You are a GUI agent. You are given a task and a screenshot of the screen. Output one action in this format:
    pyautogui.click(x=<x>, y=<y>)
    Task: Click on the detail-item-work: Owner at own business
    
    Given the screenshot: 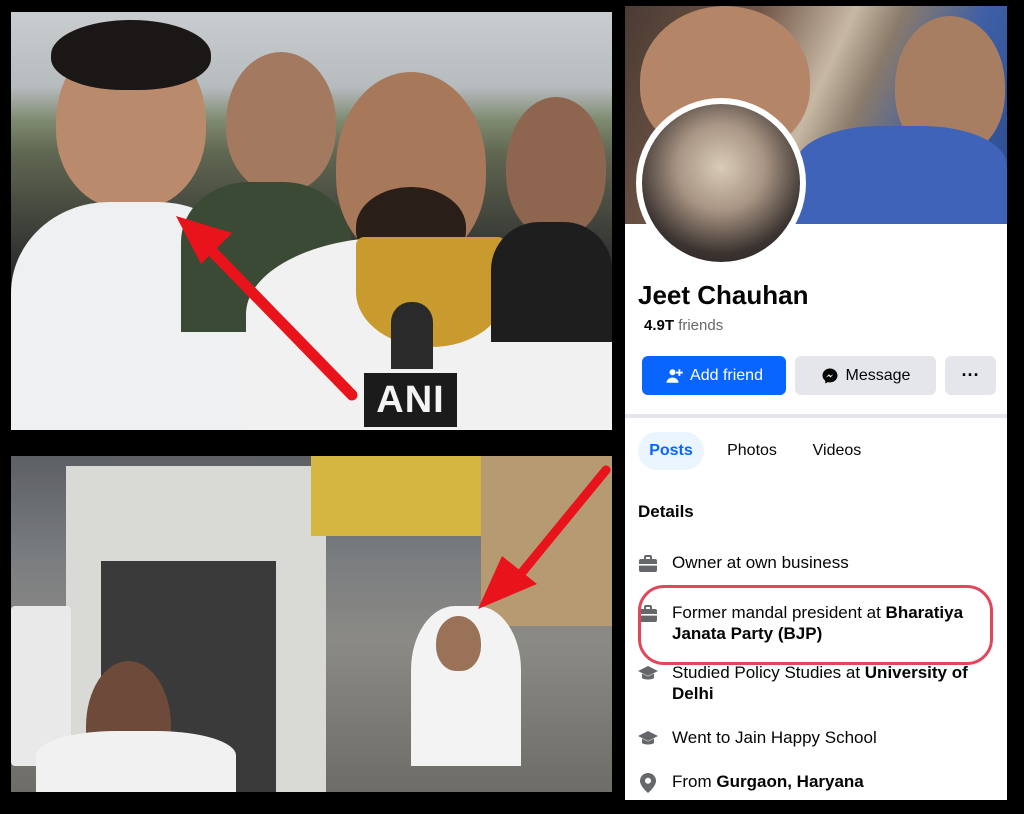 What is the action you would take?
    pyautogui.click(x=818, y=563)
    